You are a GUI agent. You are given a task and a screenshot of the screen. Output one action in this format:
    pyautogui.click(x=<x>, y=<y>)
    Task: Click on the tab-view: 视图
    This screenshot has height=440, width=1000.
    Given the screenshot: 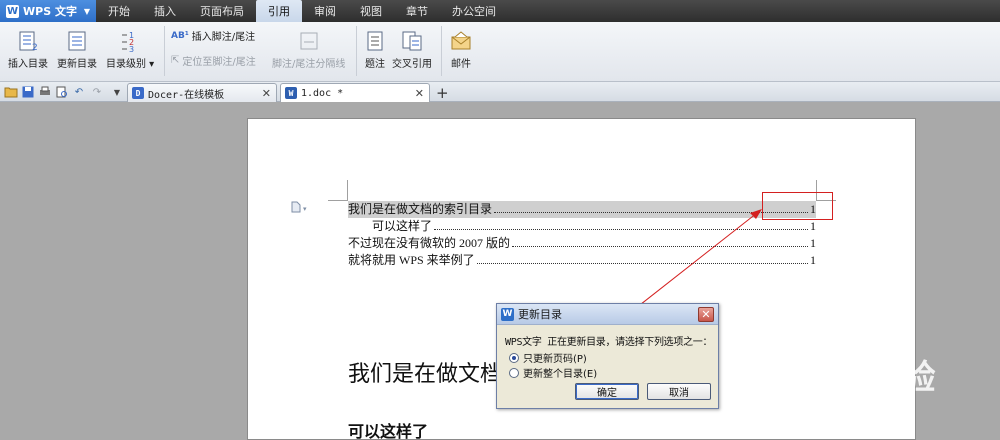 What is the action you would take?
    pyautogui.click(x=371, y=11)
    